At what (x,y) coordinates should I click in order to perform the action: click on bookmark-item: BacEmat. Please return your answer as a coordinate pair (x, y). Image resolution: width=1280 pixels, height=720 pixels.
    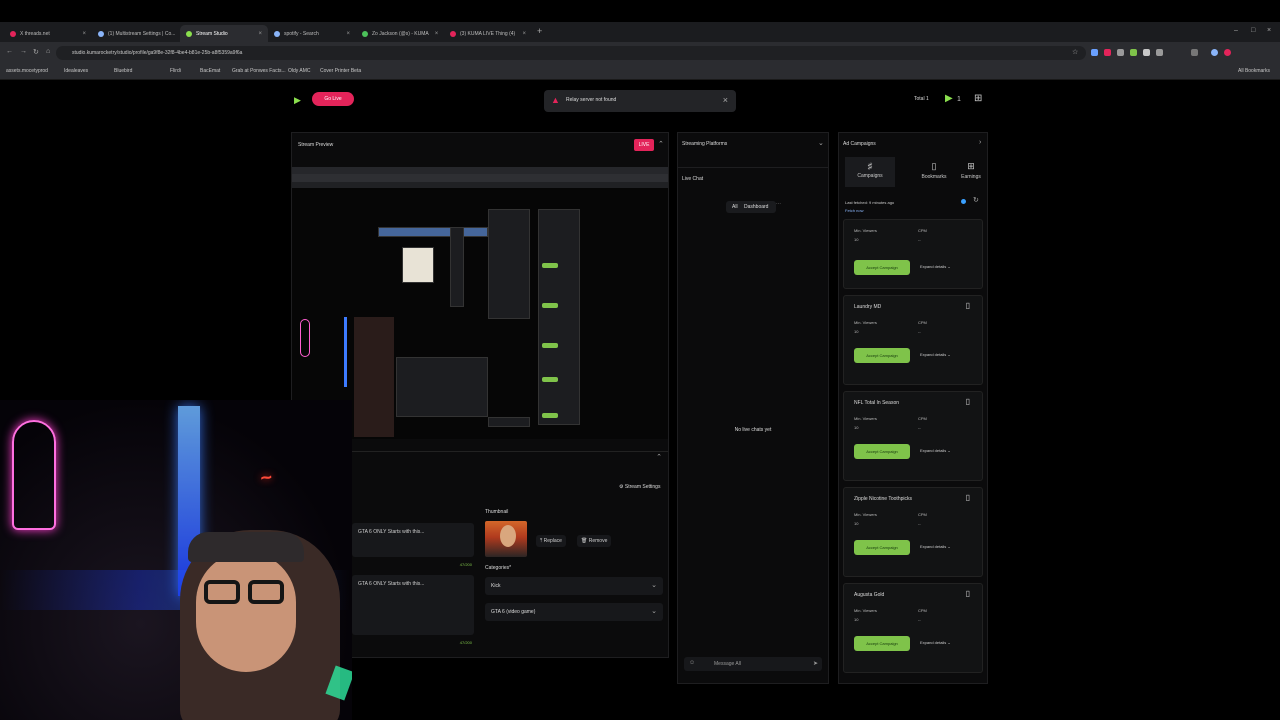
    Looking at the image, I should click on (210, 71).